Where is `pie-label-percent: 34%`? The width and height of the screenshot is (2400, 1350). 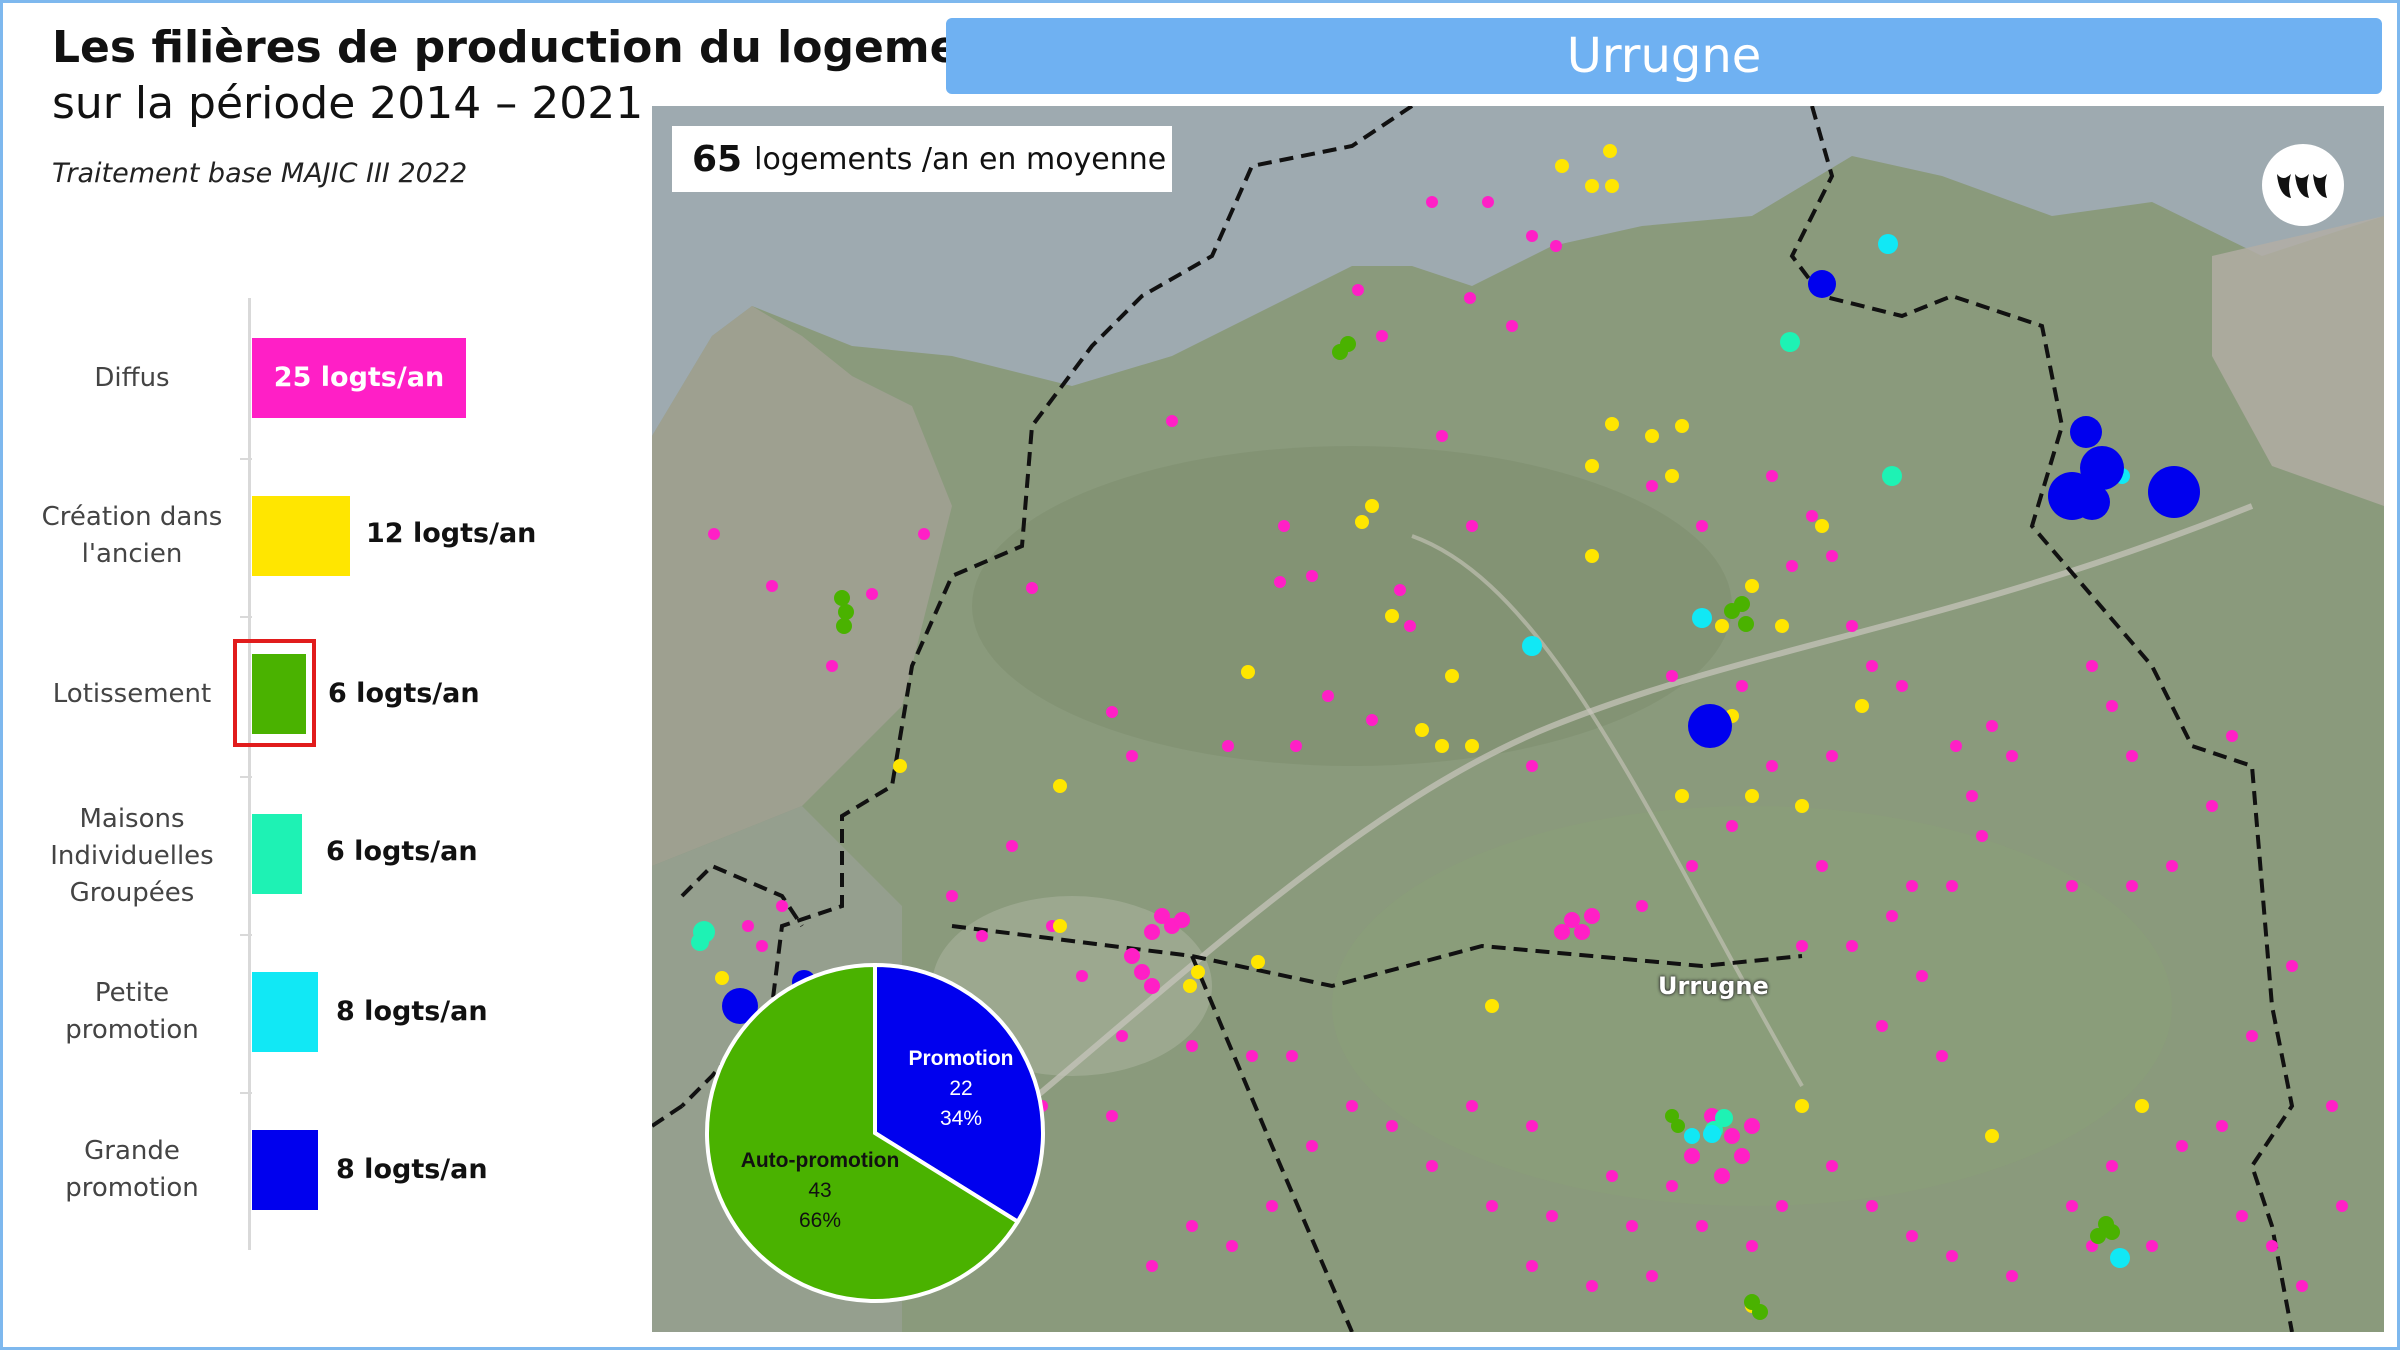
pie-label-percent: 34% is located at coordinates (961, 1118).